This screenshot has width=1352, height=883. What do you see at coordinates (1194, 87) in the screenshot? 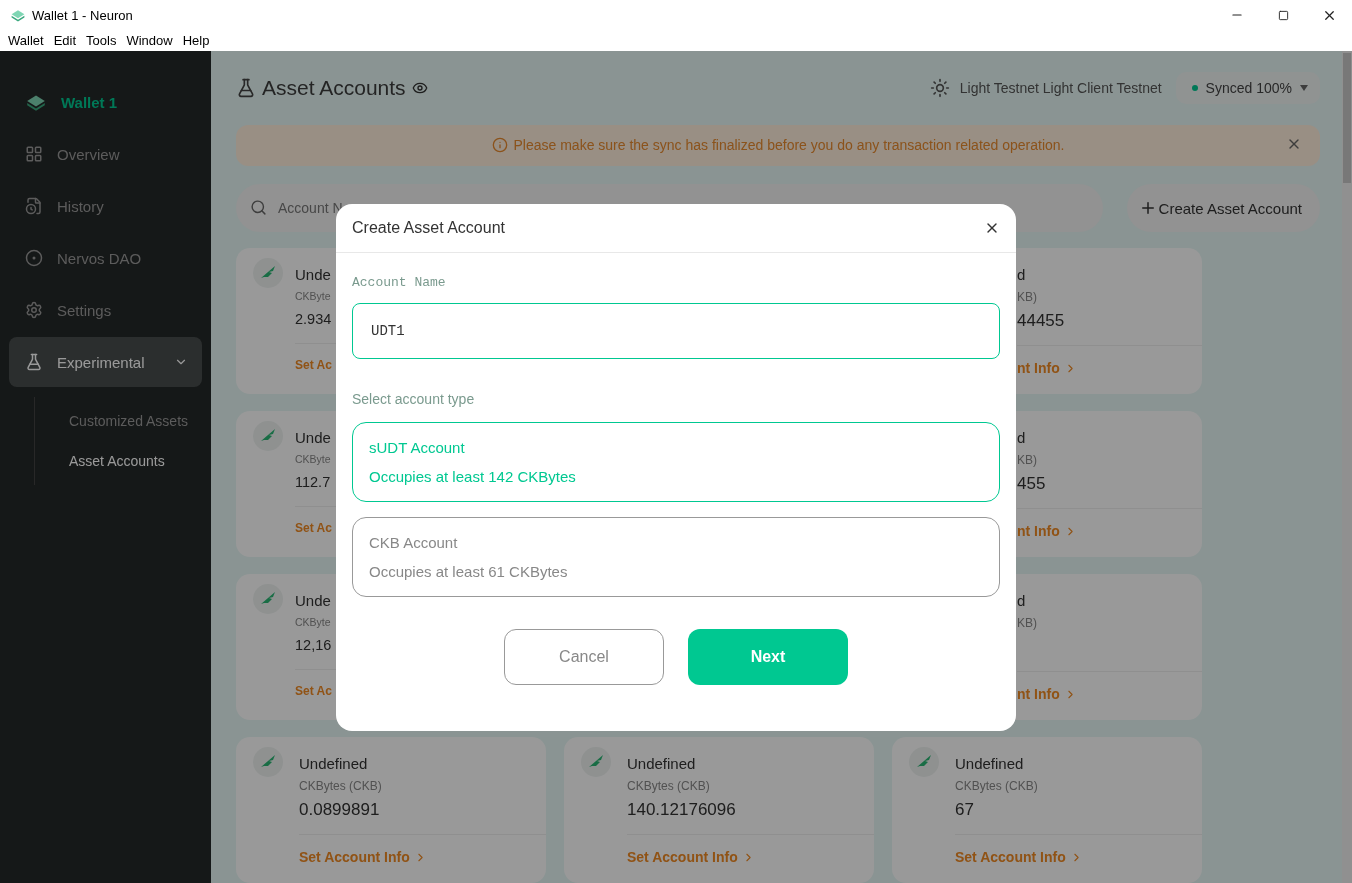
I see `status-dot-icon` at bounding box center [1194, 87].